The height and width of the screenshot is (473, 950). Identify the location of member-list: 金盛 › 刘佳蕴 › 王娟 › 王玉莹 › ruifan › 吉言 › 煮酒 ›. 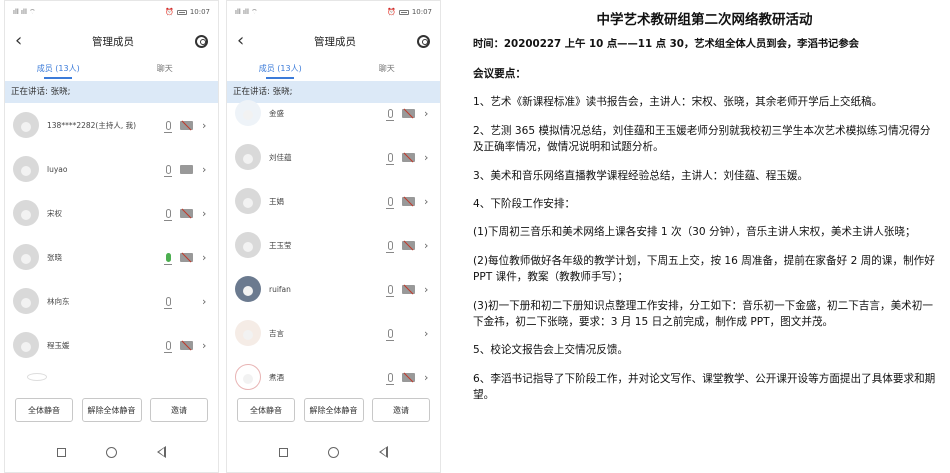
(333, 245).